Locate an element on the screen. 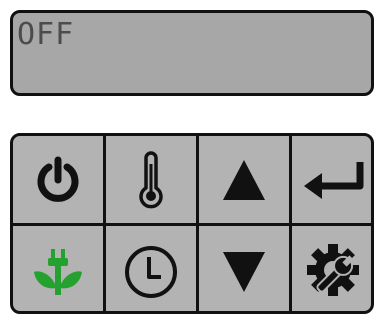 The height and width of the screenshot is (316, 378). triangle-up-icon is located at coordinates (244, 179).